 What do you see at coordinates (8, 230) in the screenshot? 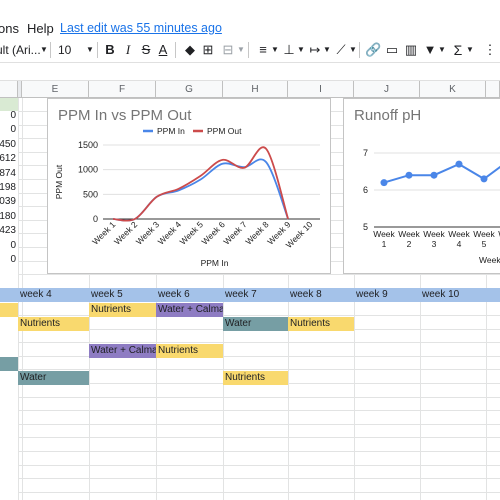
I see `value-cell: 423` at bounding box center [8, 230].